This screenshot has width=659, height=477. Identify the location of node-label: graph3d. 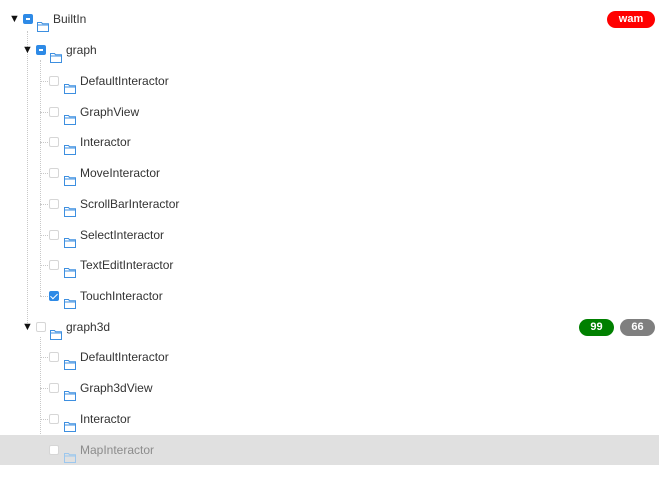
(88, 327).